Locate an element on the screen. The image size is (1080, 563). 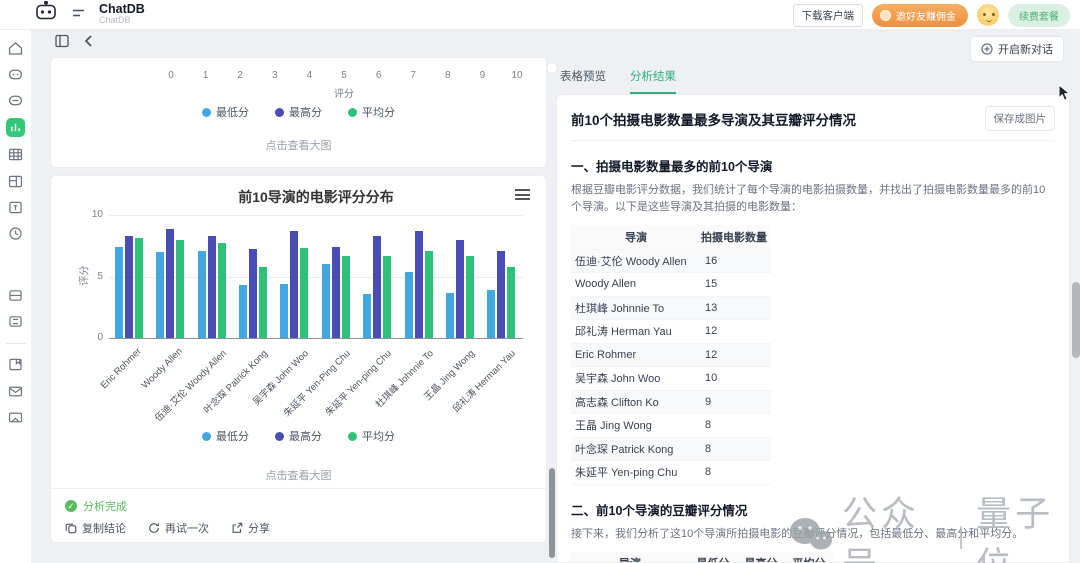
chat-panel-scrollbar is located at coordinates (552, 297).